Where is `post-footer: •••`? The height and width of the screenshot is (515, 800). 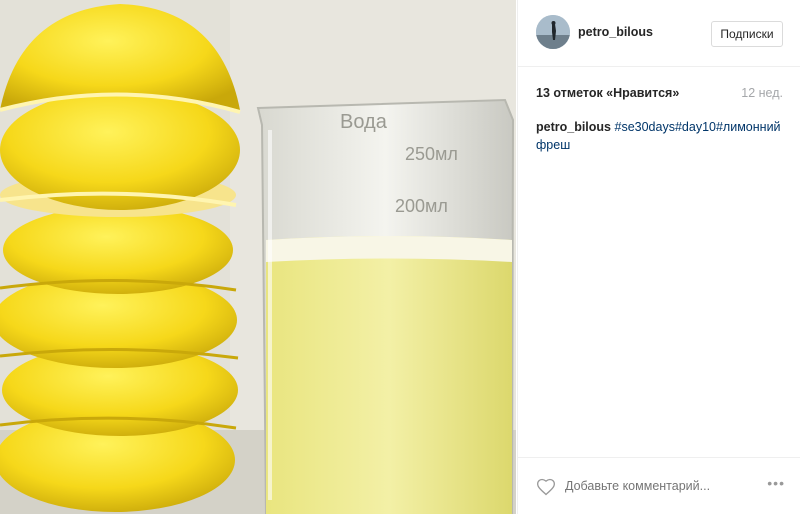 post-footer: ••• is located at coordinates (659, 486).